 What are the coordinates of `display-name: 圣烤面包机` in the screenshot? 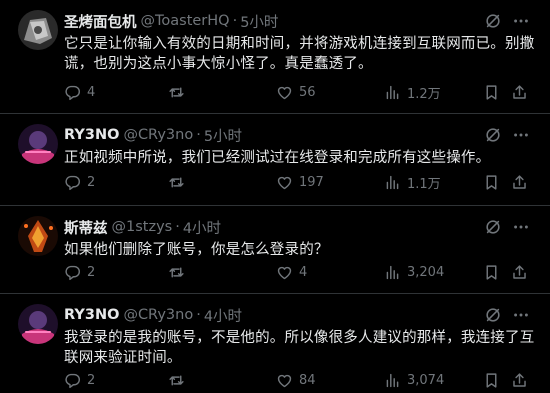 It's located at (100, 21).